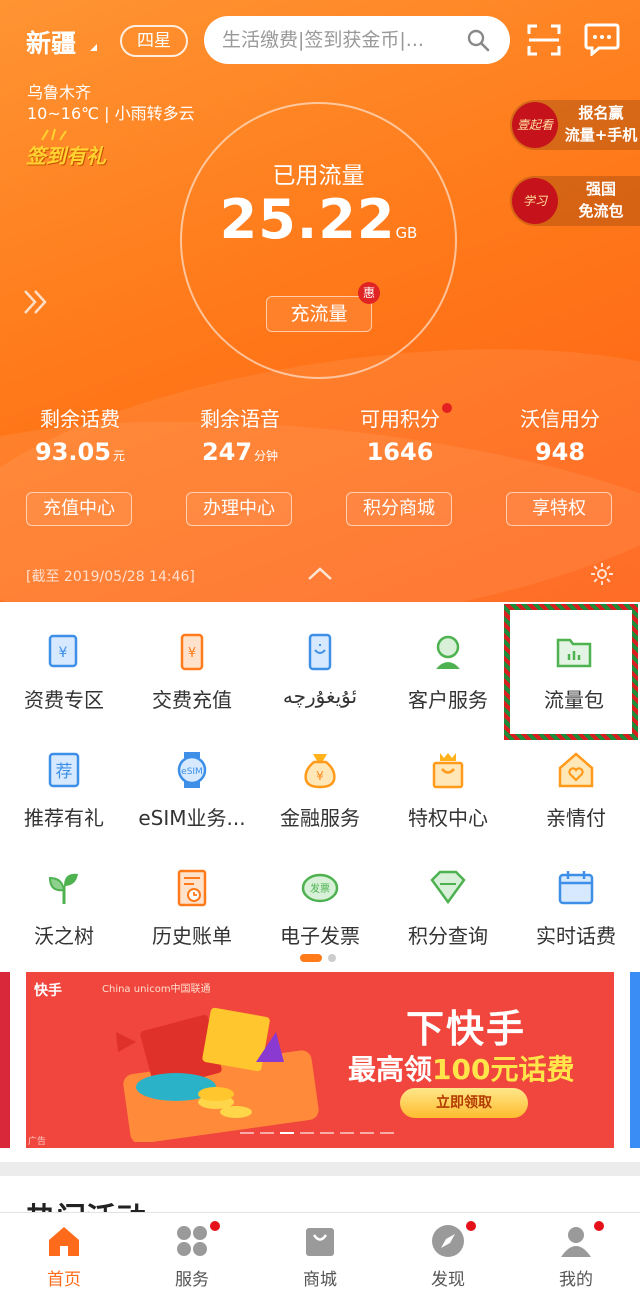  I want to click on svg-text: eSIM, so click(192, 772).